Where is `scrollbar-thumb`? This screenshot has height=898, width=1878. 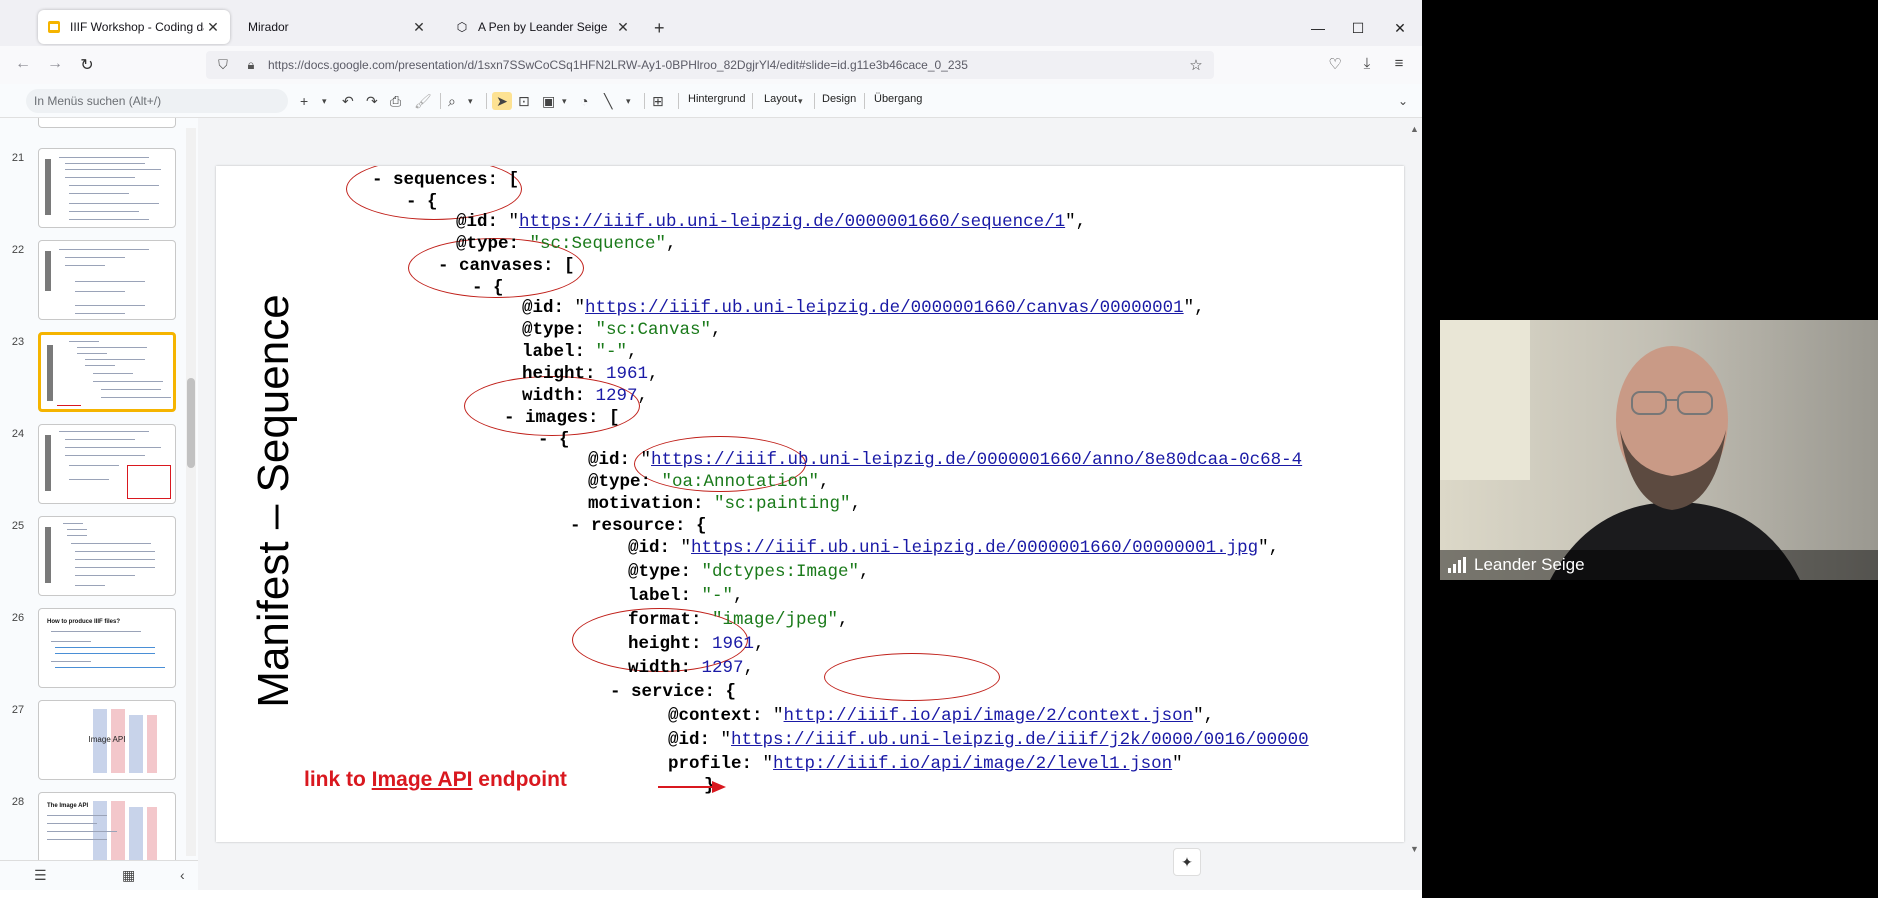 scrollbar-thumb is located at coordinates (191, 423).